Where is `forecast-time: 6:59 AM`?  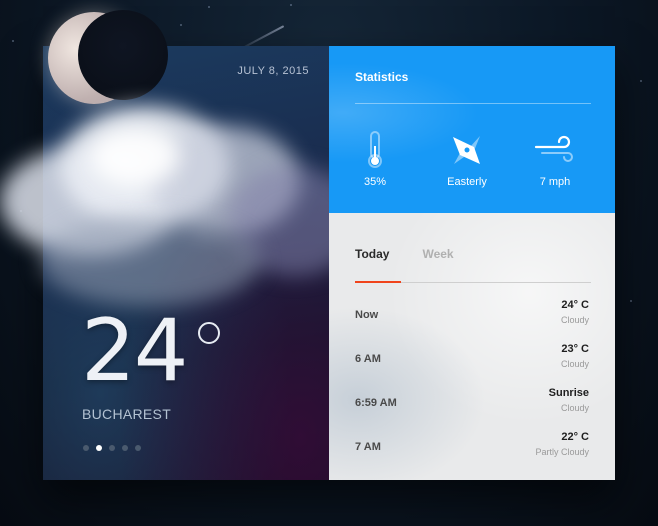
forecast-time: 6:59 AM is located at coordinates (376, 403).